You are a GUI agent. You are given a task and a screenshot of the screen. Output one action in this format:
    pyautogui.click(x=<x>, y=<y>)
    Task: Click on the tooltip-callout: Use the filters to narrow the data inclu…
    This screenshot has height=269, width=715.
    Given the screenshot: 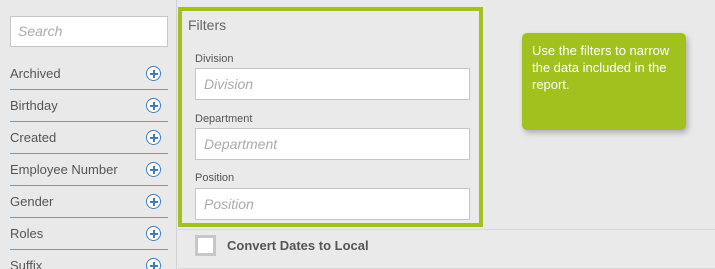 What is the action you would take?
    pyautogui.click(x=604, y=81)
    